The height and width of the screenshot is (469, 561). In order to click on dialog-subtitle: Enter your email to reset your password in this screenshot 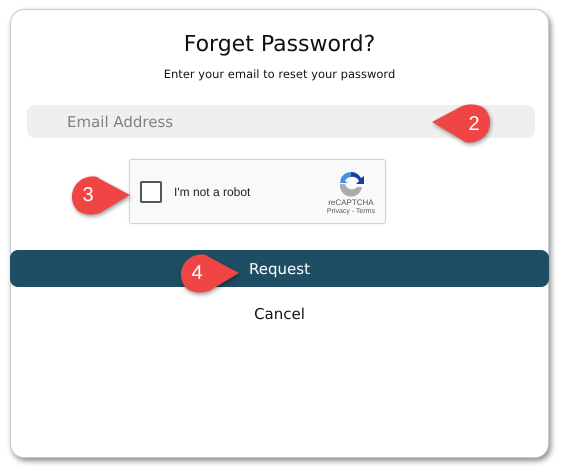, I will do `click(280, 74)`.